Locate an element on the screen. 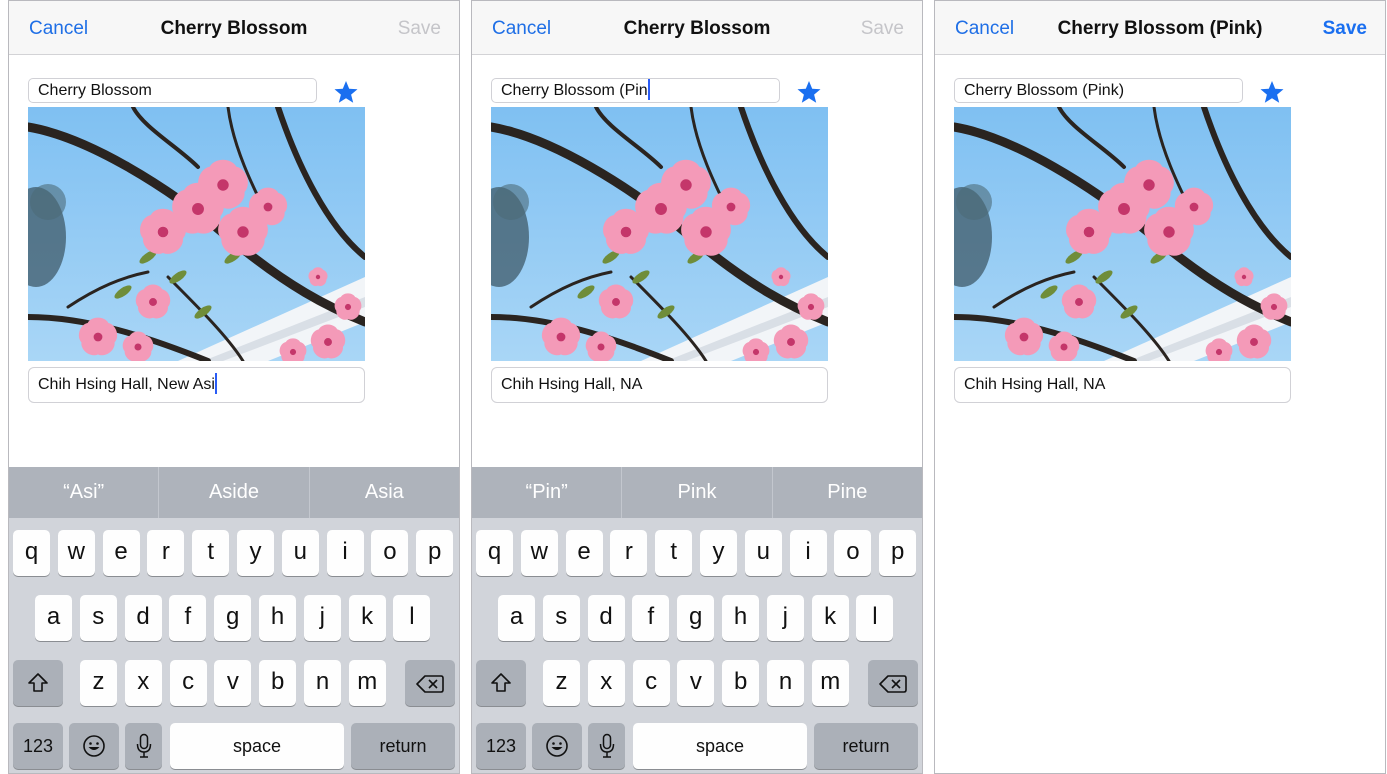  suggestion-item: Aside is located at coordinates (234, 492).